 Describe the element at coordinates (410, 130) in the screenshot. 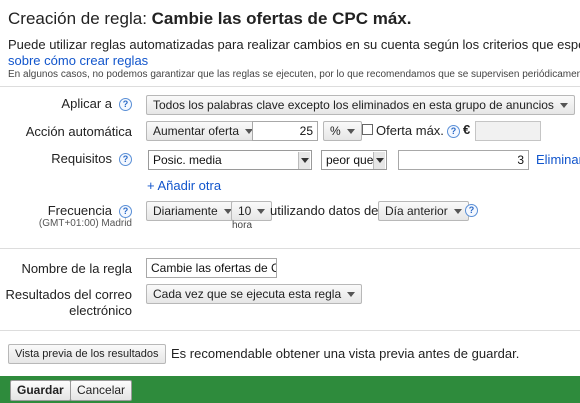

I see `max-bid-label: Oferta máx.` at that location.